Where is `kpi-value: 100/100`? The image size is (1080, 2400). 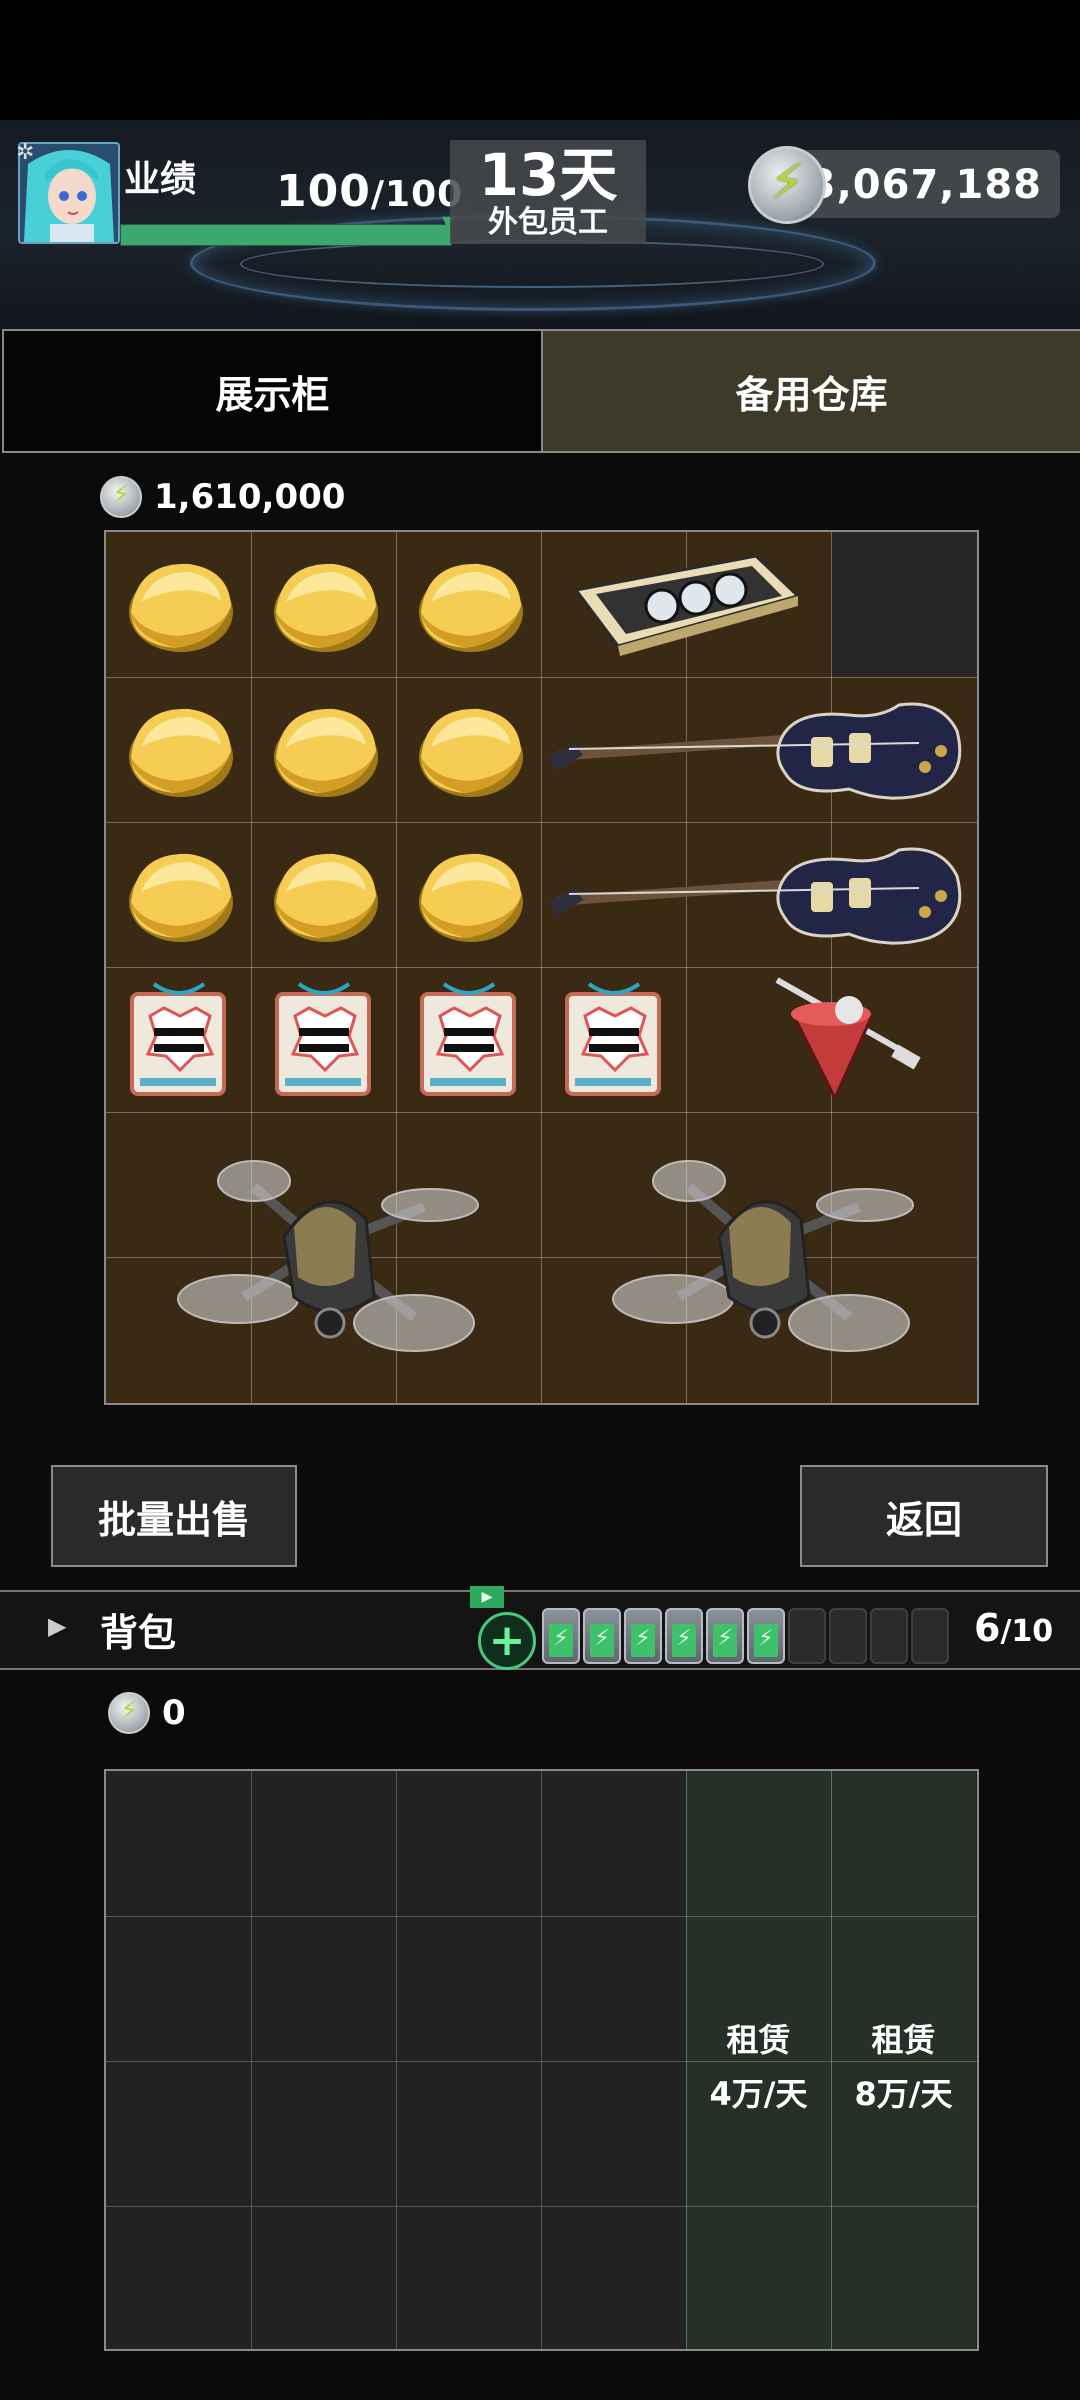
kpi-value: 100/100 is located at coordinates (369, 191).